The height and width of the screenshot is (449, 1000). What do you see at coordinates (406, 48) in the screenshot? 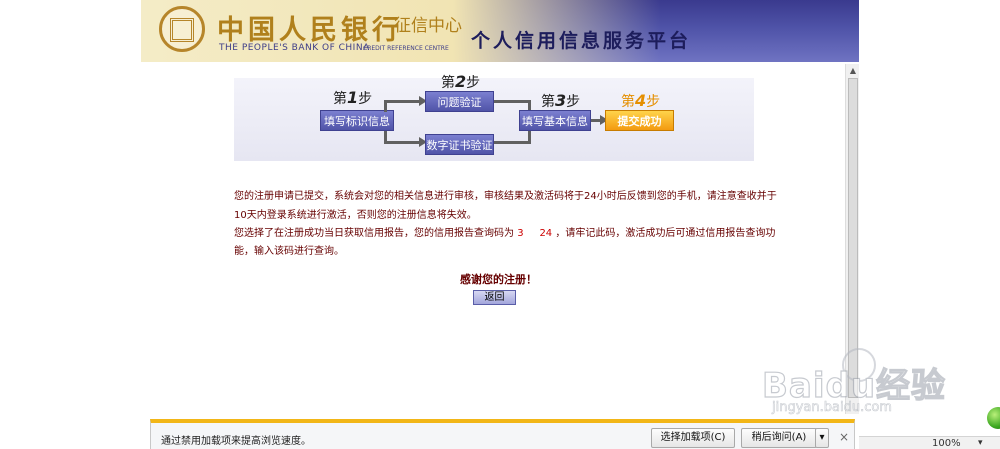
I see `credit-ref-label: CREDIT REFERENCE CENTRE` at bounding box center [406, 48].